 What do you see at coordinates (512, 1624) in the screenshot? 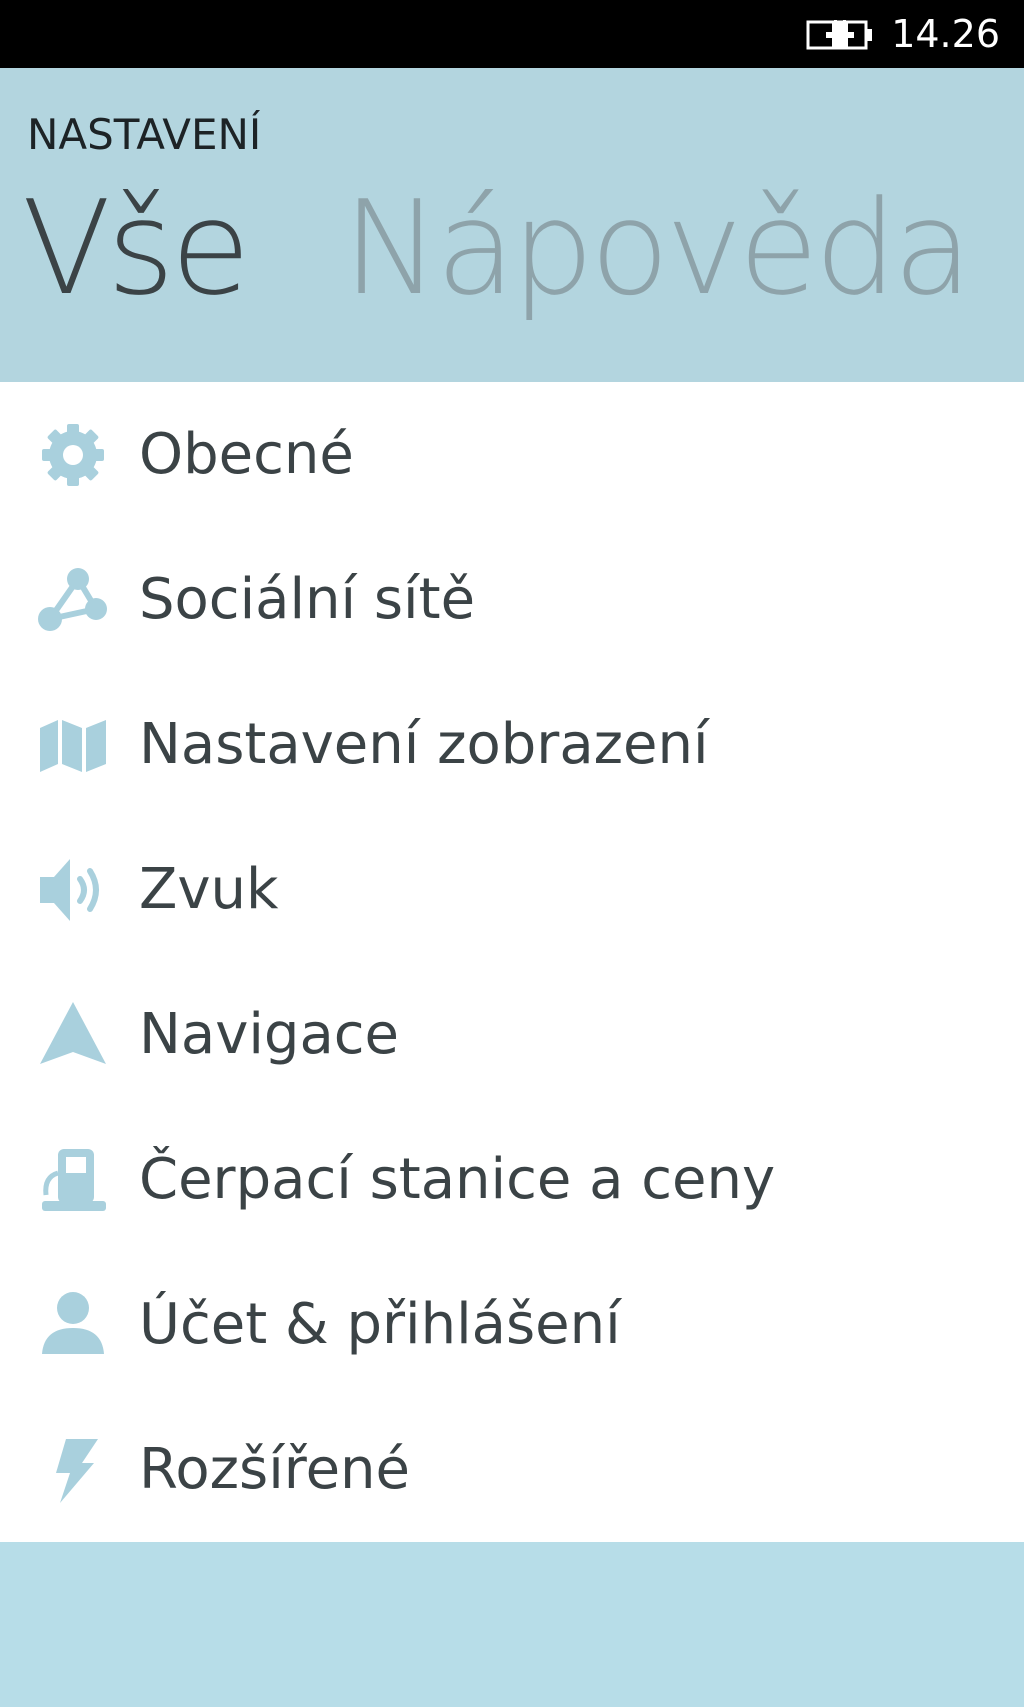
I see `app-bar-area` at bounding box center [512, 1624].